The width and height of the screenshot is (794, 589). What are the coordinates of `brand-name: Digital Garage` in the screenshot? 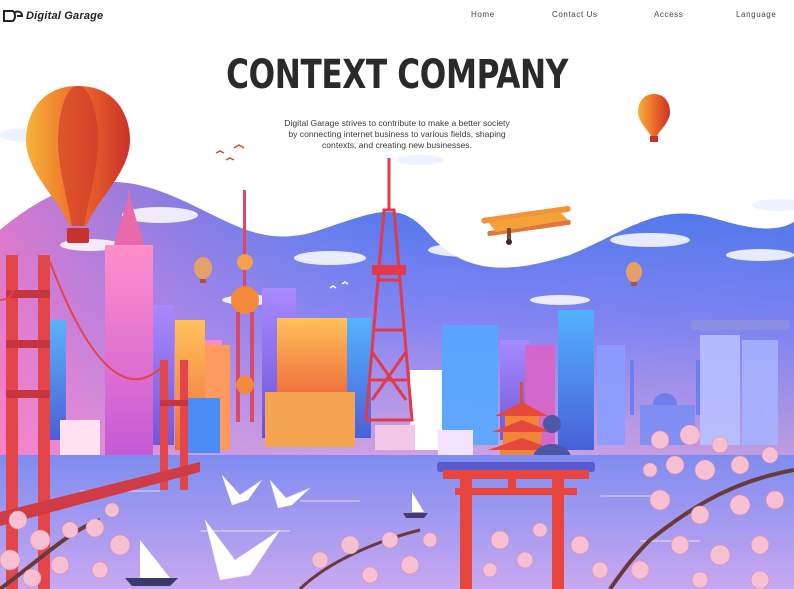 It's located at (65, 16).